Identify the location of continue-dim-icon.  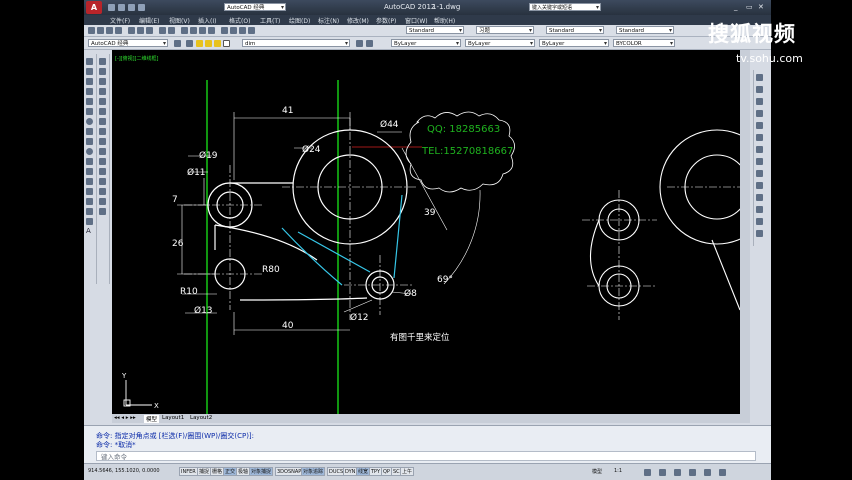
(759, 185).